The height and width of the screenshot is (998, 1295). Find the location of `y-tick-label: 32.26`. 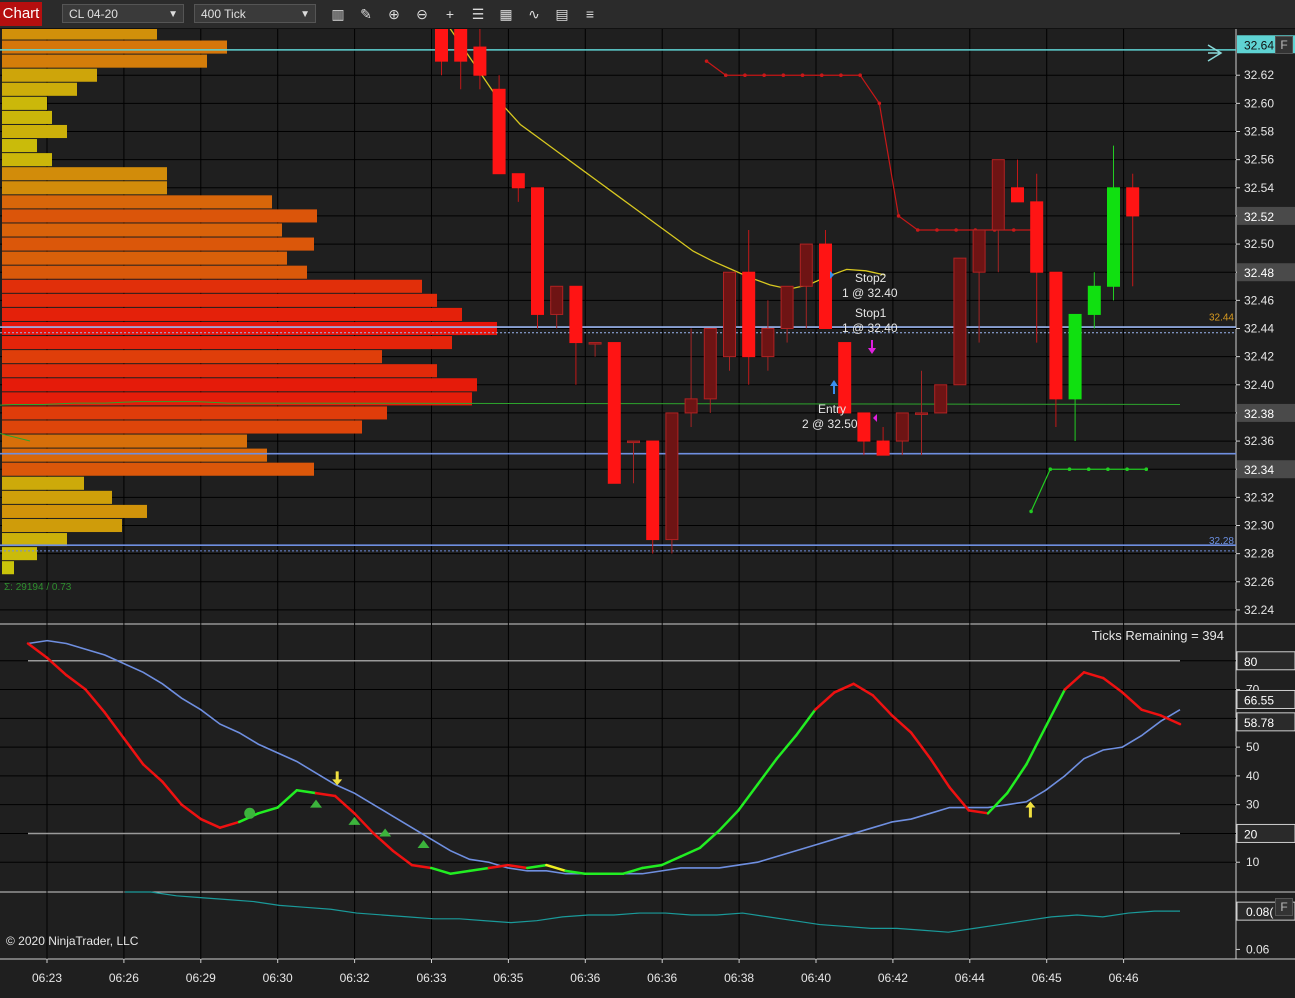

y-tick-label: 32.26 is located at coordinates (1259, 582).